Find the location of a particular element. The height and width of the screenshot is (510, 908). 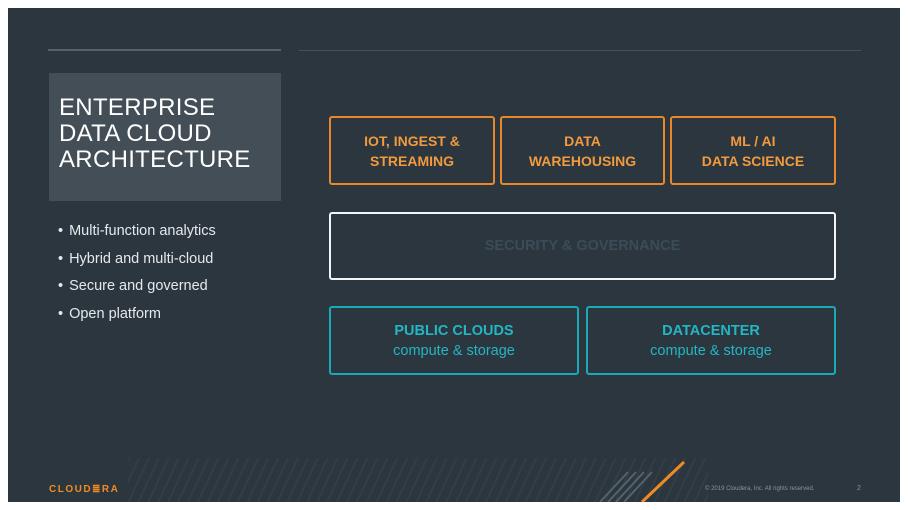

public-clouds-box: PUBLIC CLOUDS compute & storage is located at coordinates (454, 340).